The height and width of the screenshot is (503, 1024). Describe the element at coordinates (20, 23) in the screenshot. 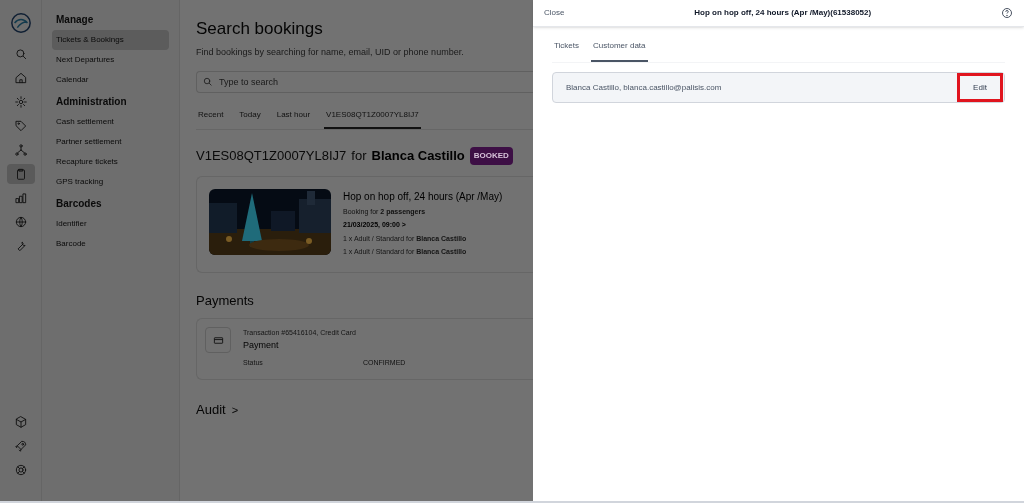

I see `logo-icon` at that location.